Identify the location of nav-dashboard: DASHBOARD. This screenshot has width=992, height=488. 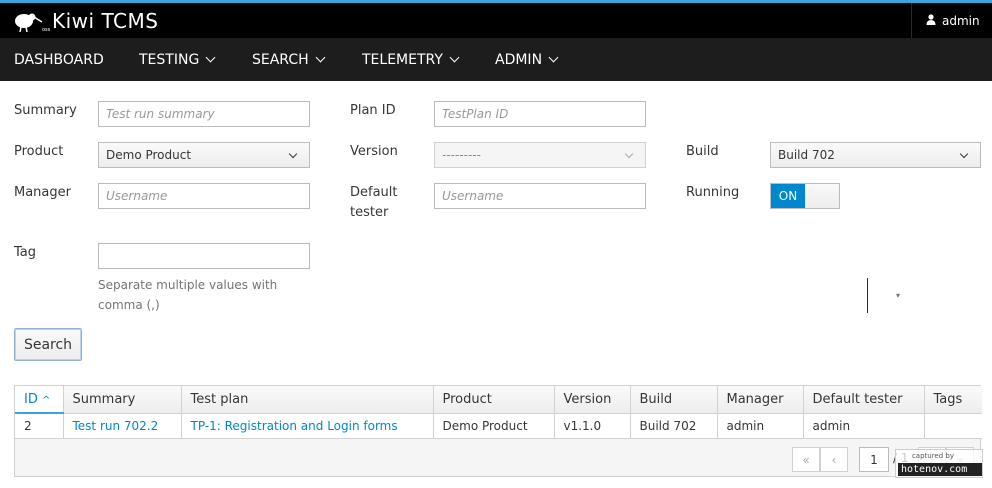
(59, 59).